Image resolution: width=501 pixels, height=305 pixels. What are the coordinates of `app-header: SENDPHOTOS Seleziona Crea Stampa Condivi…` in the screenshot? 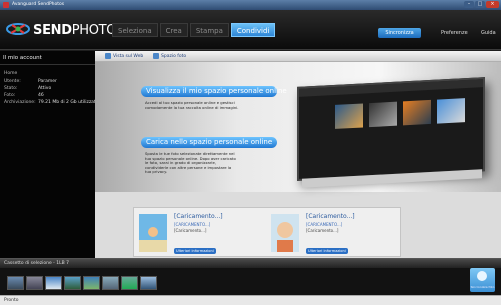 It's located at (250, 30).